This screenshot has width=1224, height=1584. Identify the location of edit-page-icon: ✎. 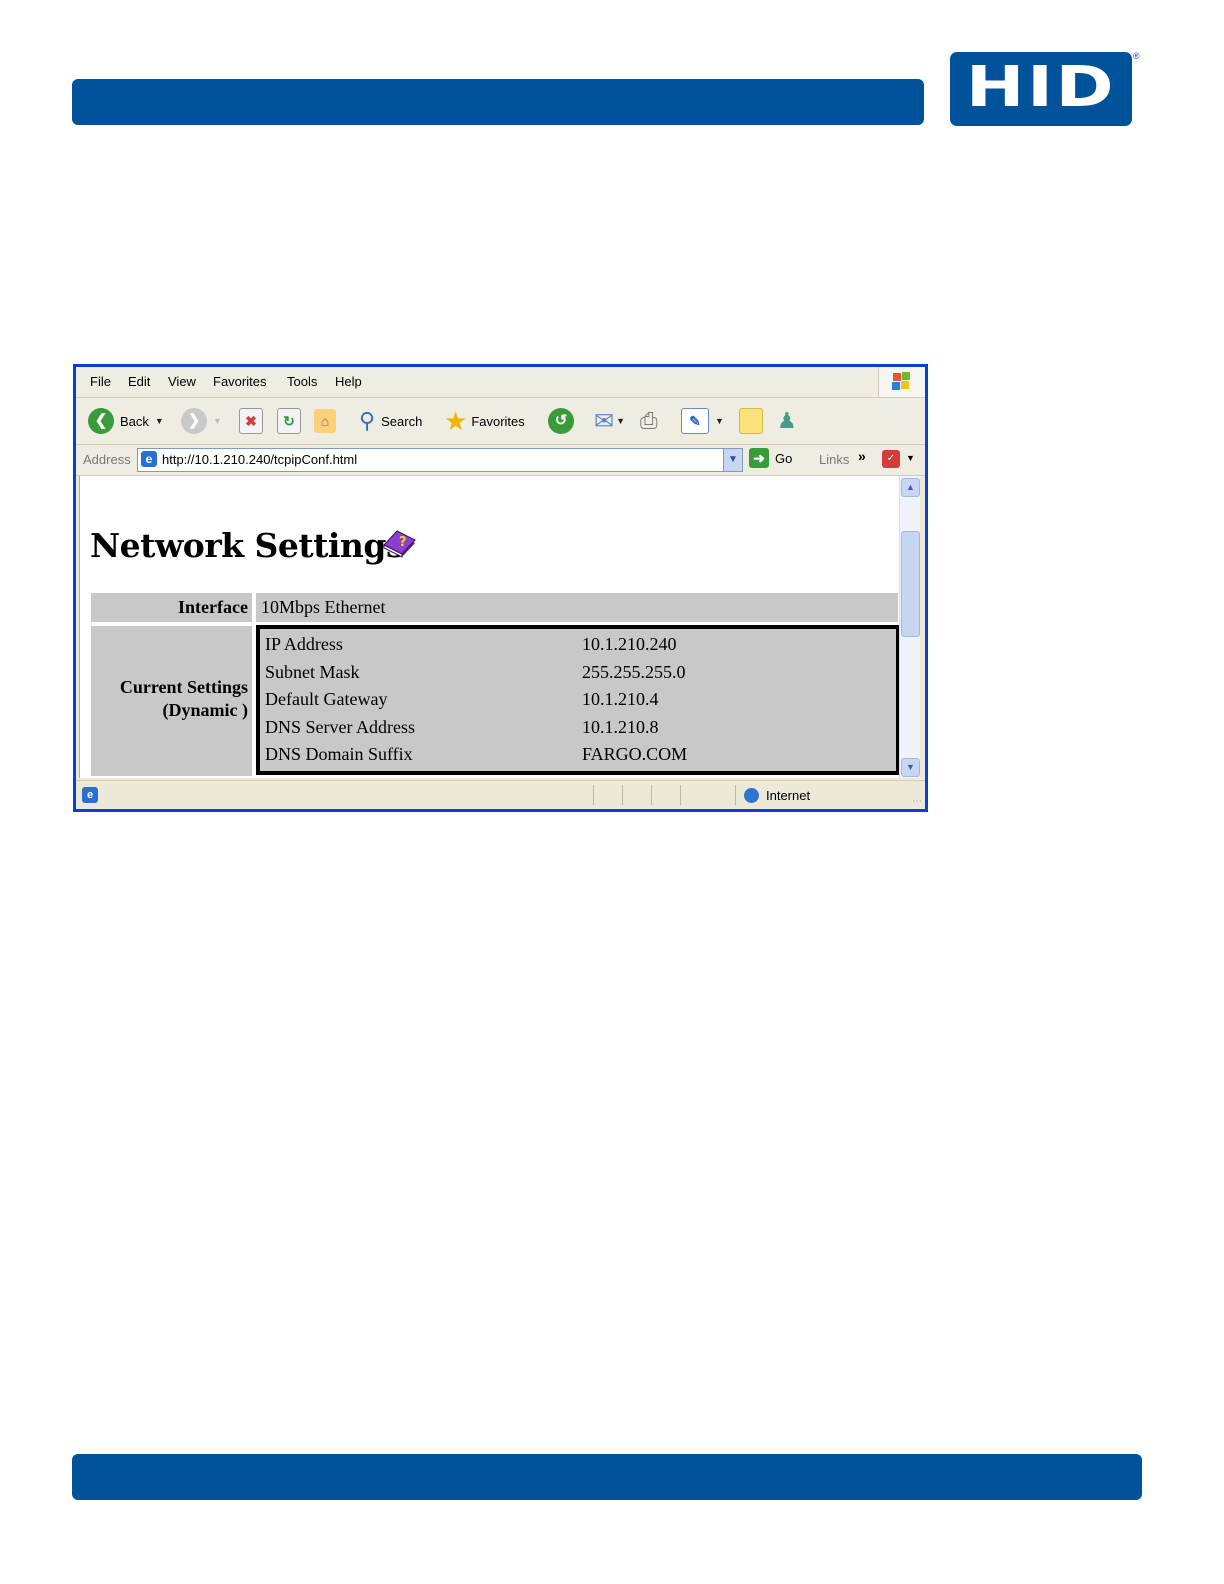
(695, 421).